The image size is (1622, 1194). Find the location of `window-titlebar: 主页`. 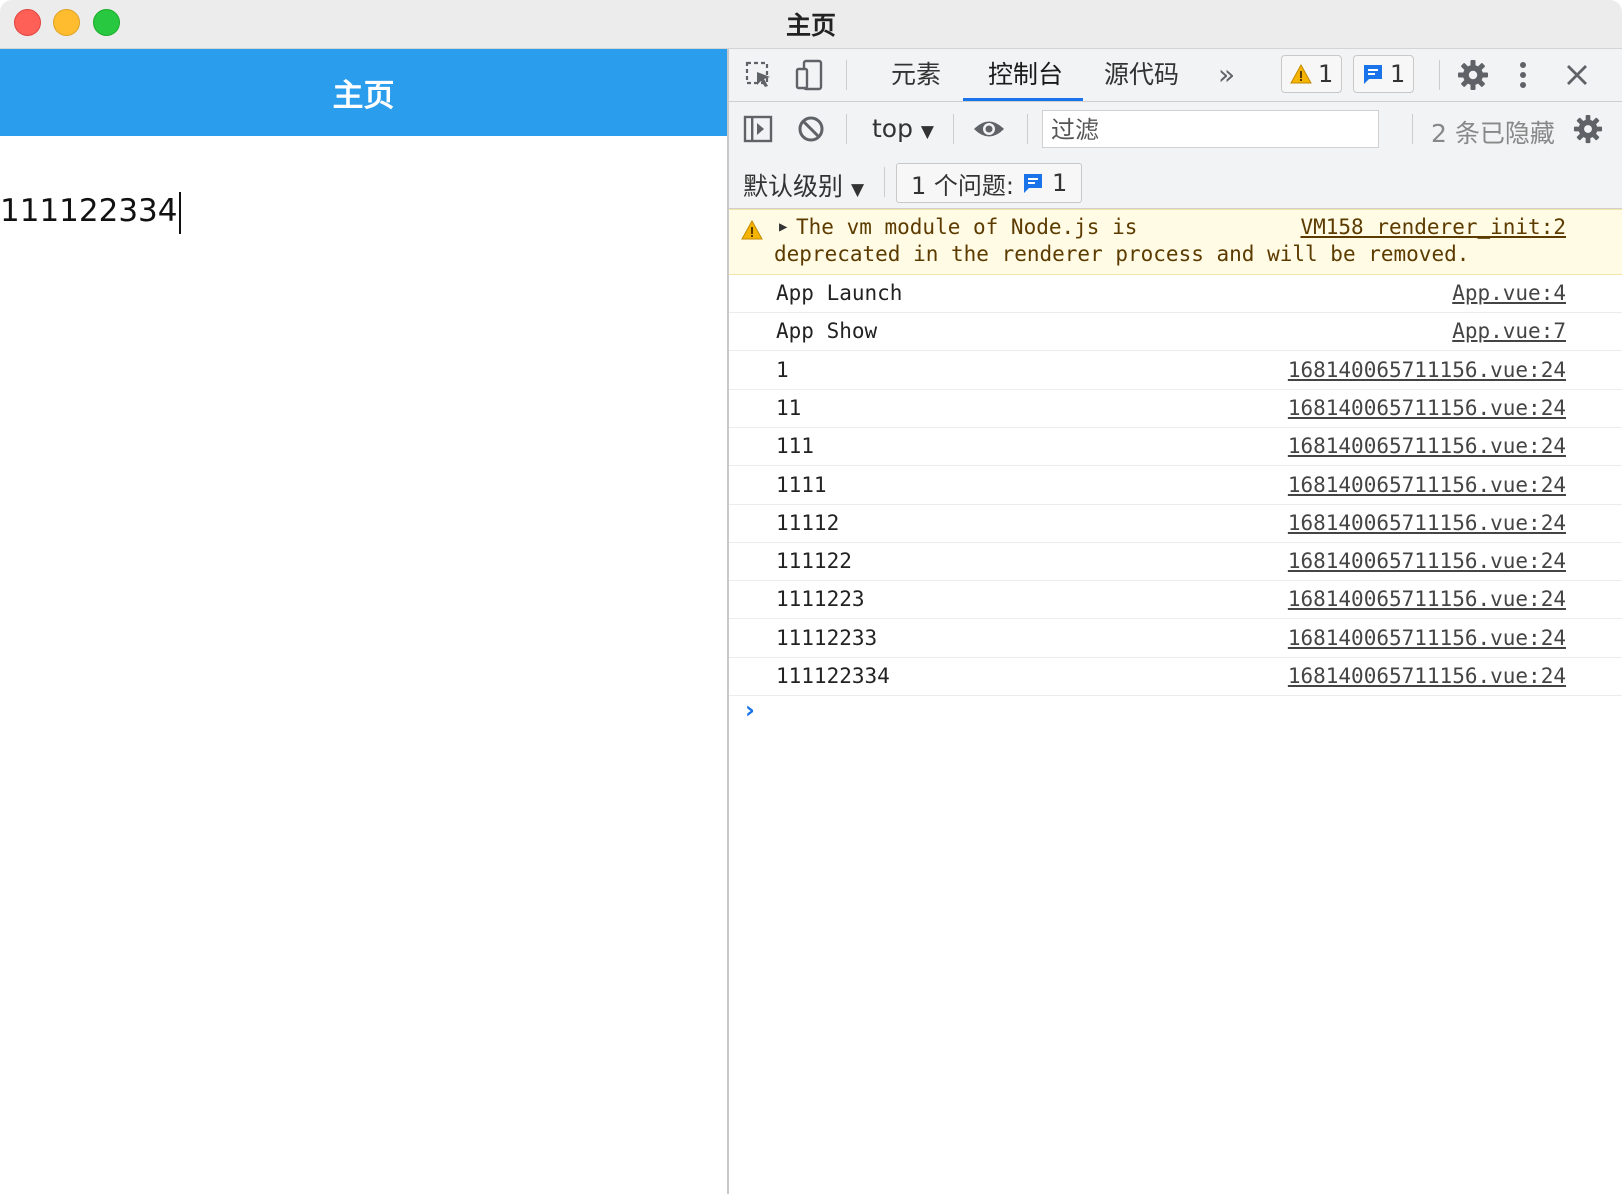

window-titlebar: 主页 is located at coordinates (811, 24).